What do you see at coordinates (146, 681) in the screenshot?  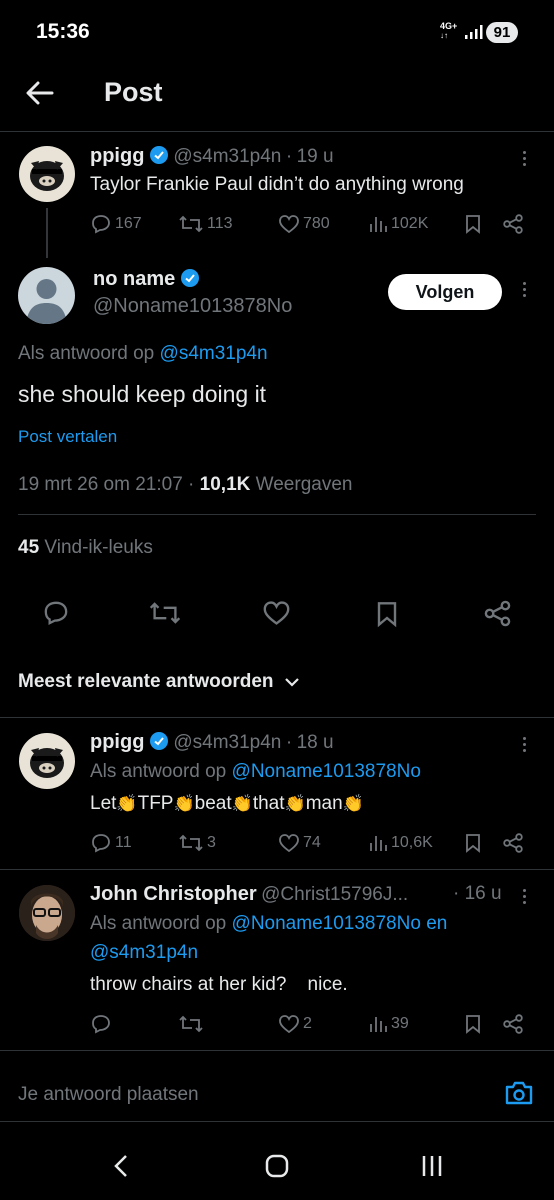 I see `sort-label: Meest relevante antwoorden` at bounding box center [146, 681].